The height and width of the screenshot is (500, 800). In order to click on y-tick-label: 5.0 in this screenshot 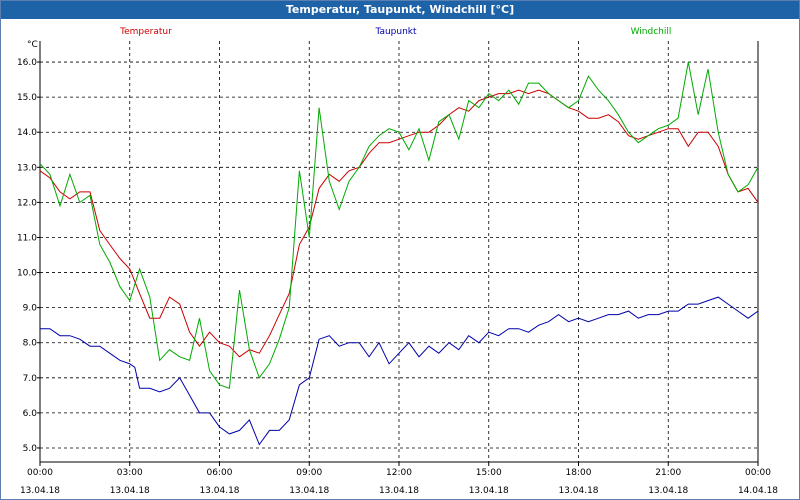, I will do `click(30, 449)`.